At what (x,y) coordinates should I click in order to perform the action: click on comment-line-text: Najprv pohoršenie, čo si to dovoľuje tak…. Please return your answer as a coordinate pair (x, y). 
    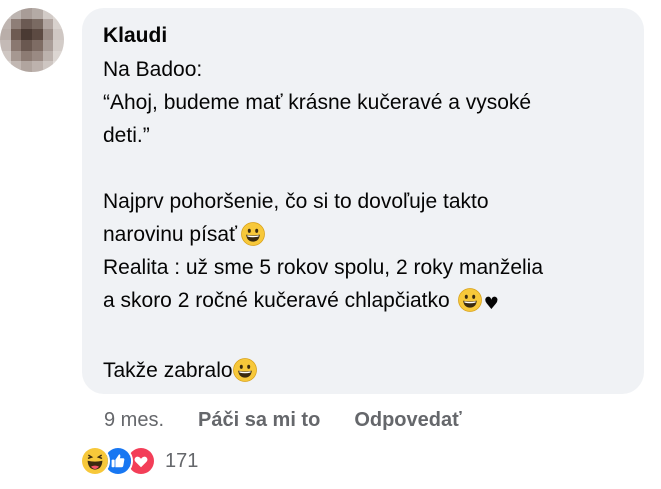
    Looking at the image, I should click on (296, 201).